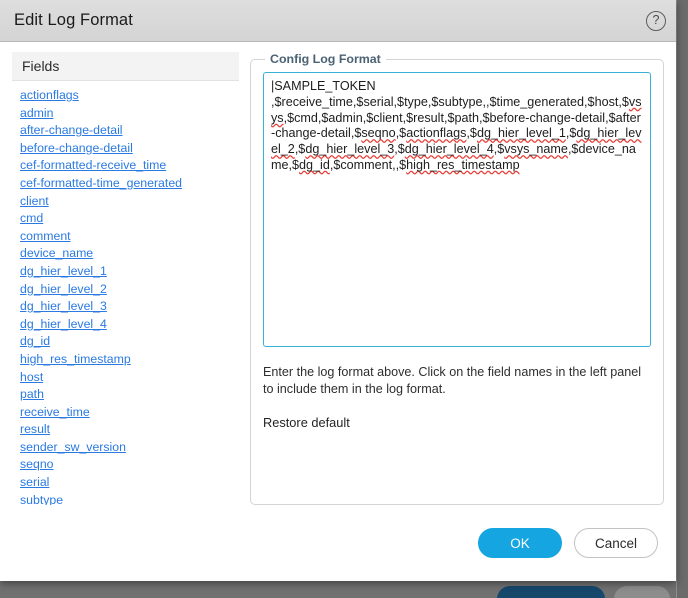 The width and height of the screenshot is (688, 598). I want to click on field-link-before-change-detail: before-change-detail, so click(76, 149).